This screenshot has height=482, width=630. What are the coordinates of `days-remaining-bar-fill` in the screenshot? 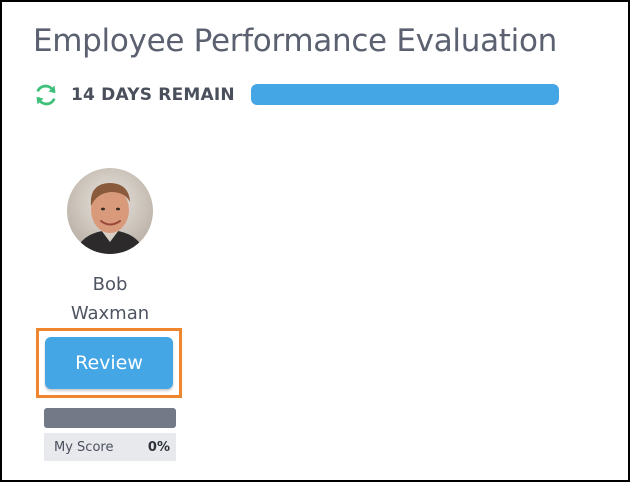 It's located at (405, 94).